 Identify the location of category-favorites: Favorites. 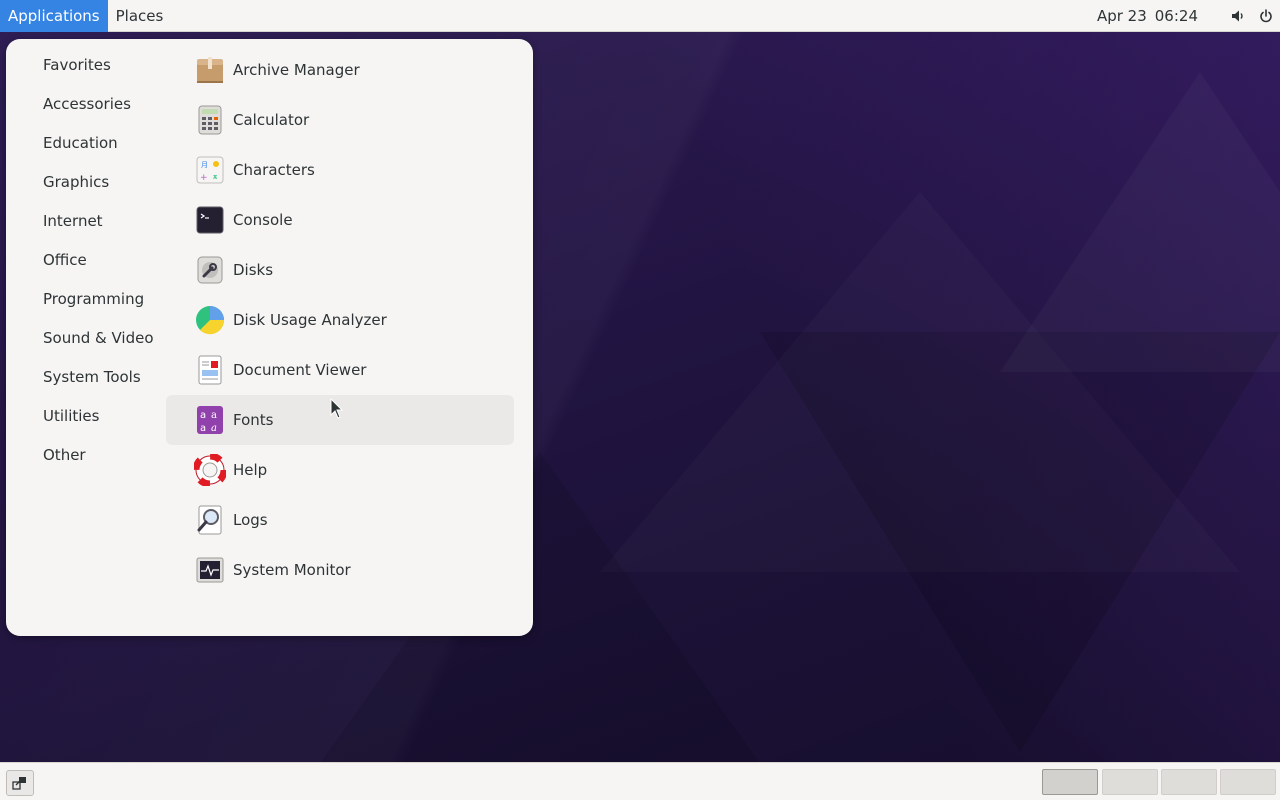
(98, 72).